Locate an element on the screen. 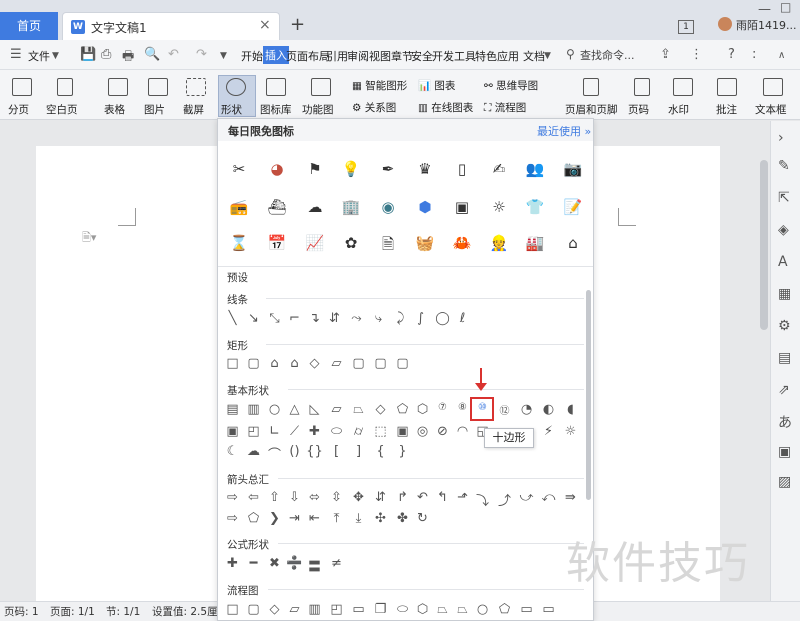  file-menu: 文件 is located at coordinates (39, 56).